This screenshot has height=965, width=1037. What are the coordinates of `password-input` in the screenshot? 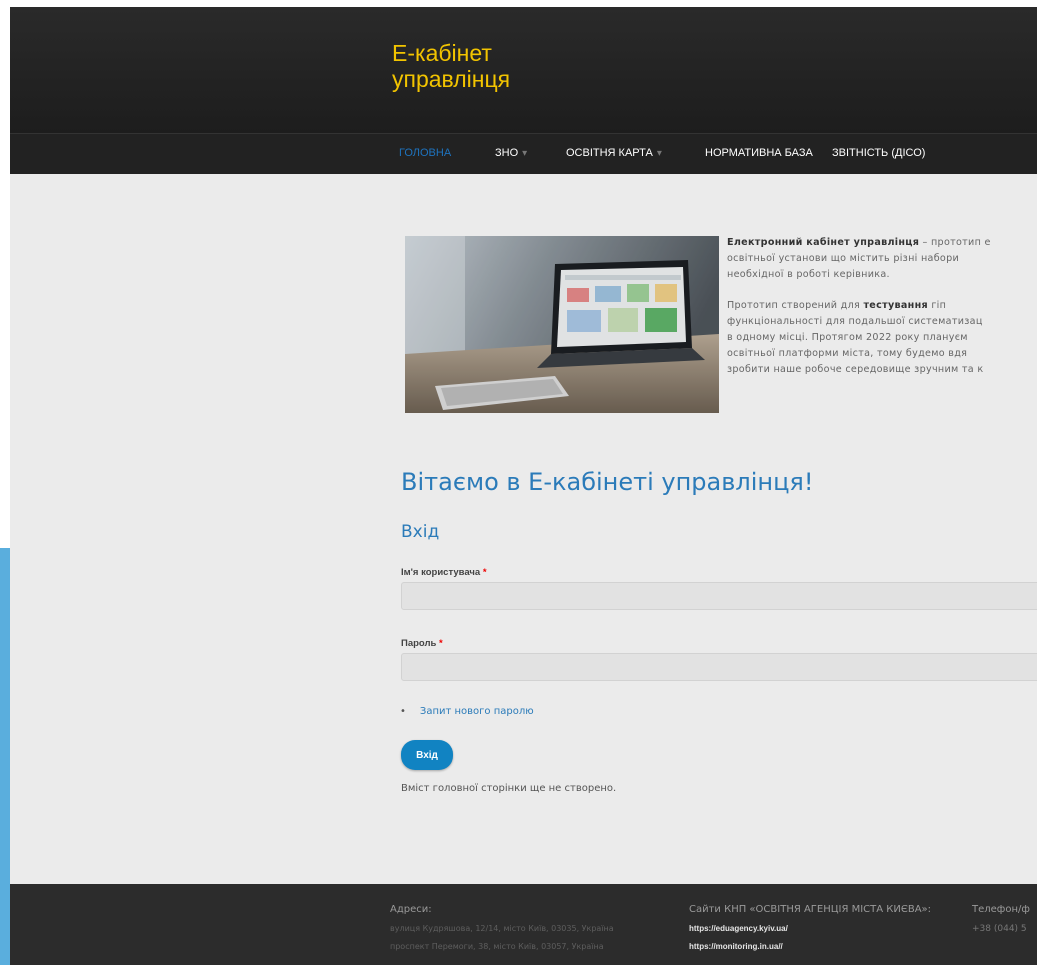 It's located at (719, 667).